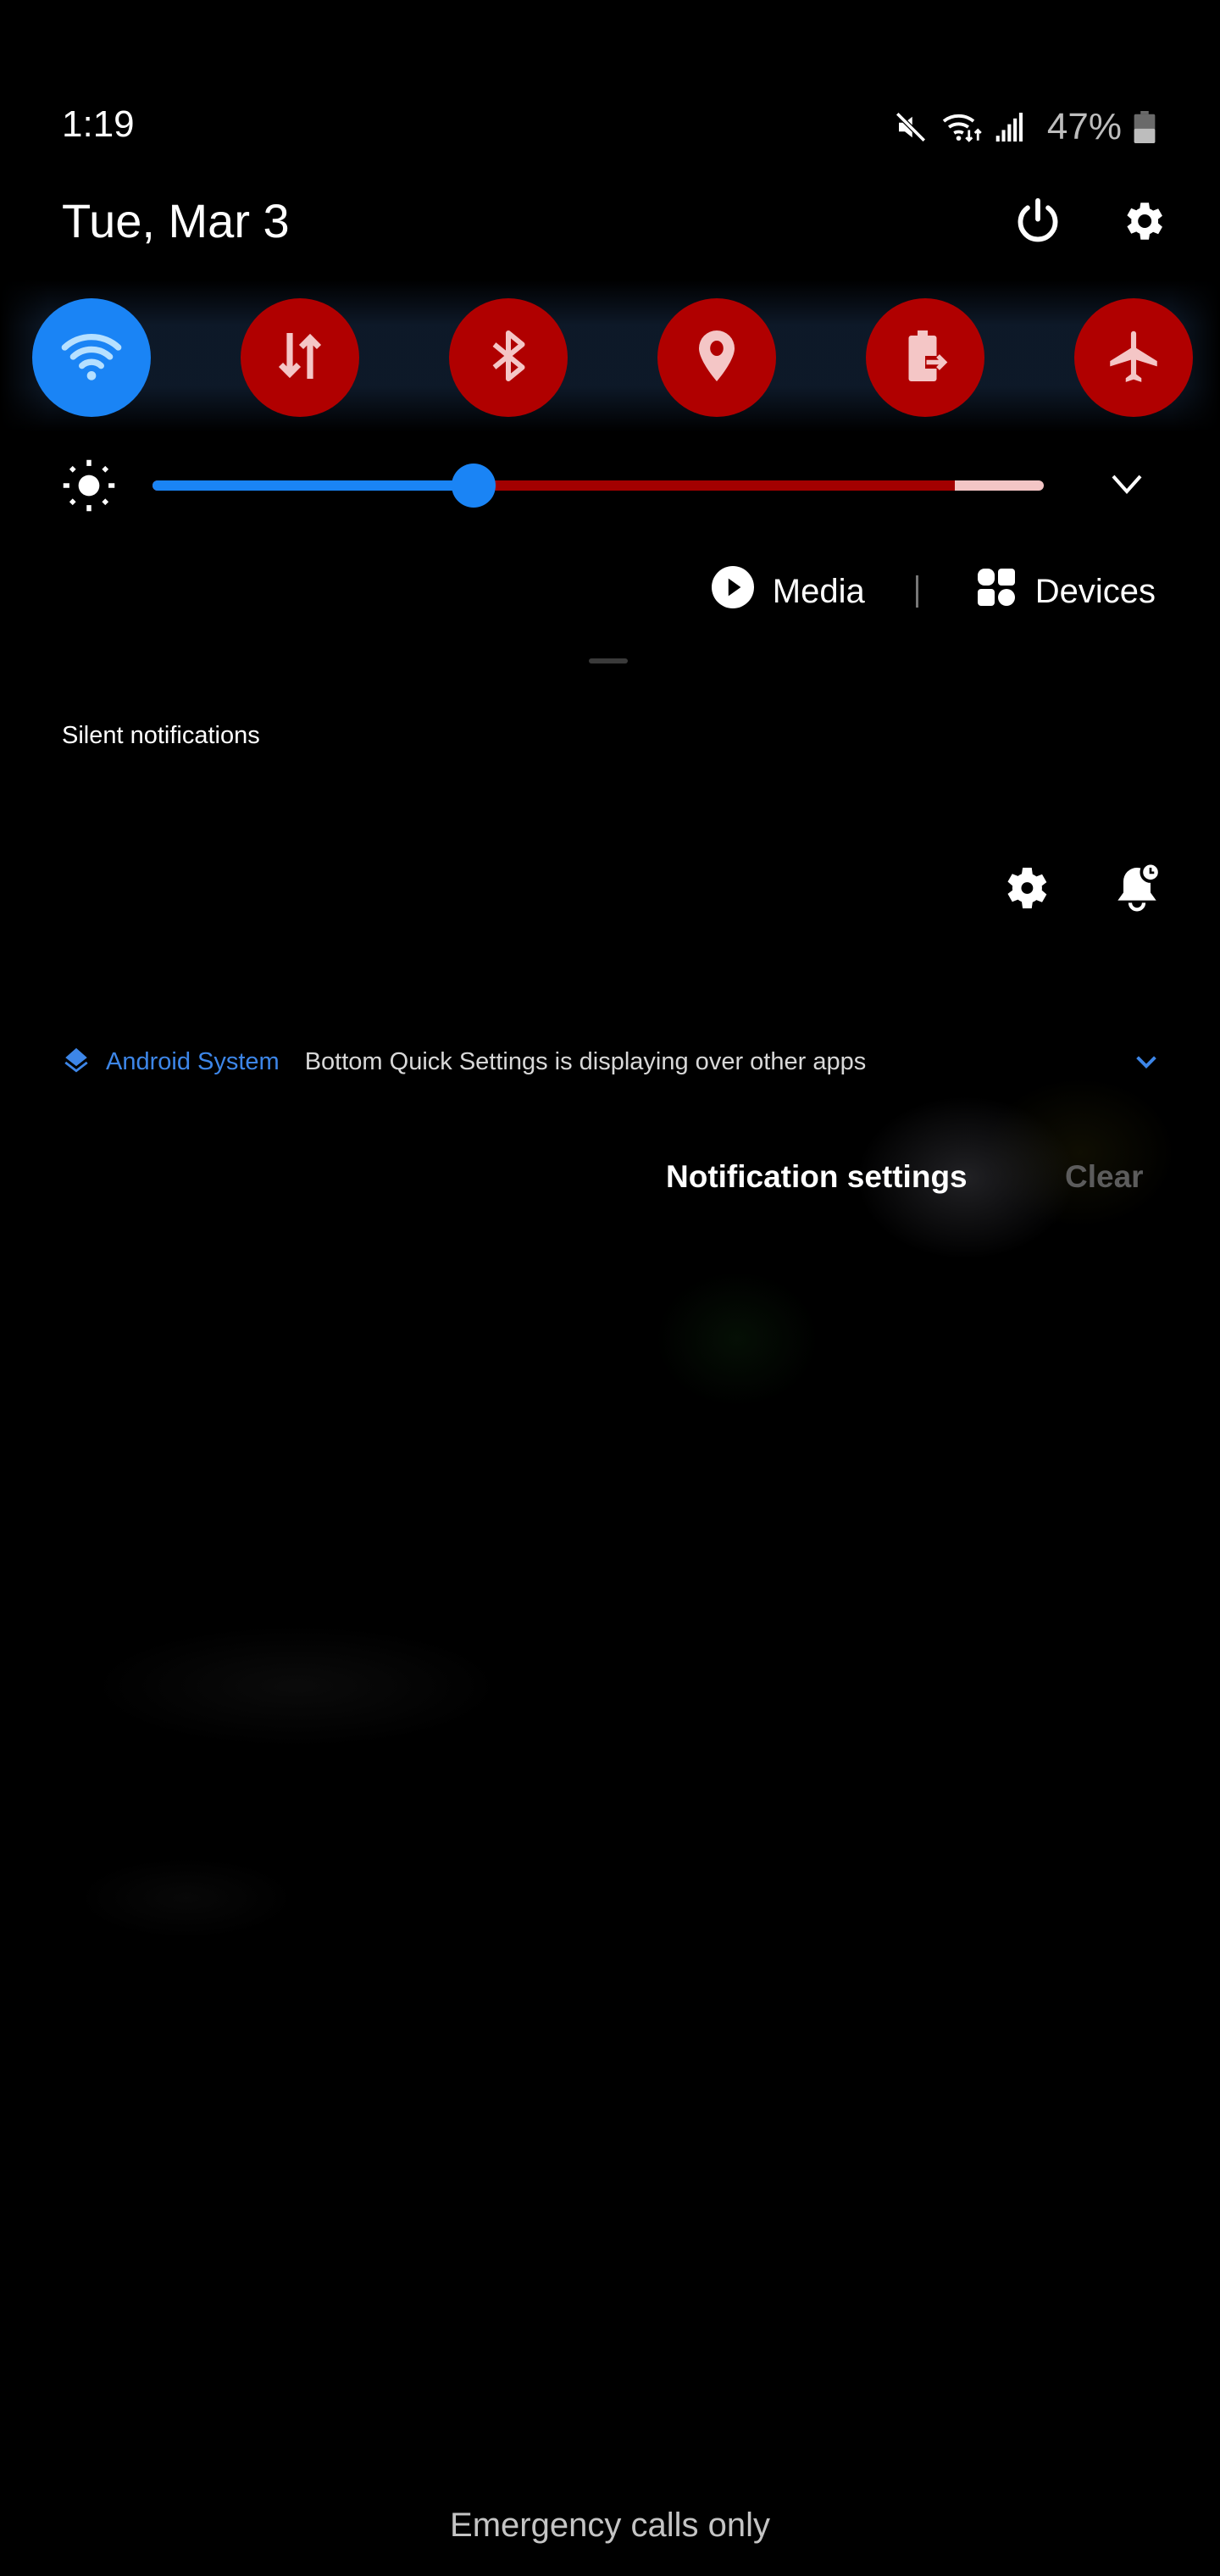  Describe the element at coordinates (89, 486) in the screenshot. I see `sun-icon` at that location.